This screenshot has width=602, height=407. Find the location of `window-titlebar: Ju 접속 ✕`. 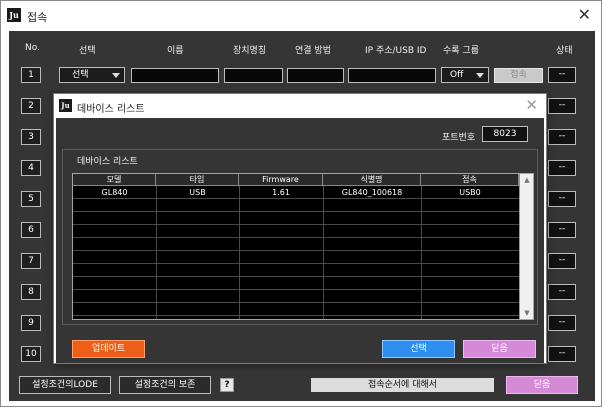

window-titlebar: Ju 접속 ✕ is located at coordinates (301, 16).